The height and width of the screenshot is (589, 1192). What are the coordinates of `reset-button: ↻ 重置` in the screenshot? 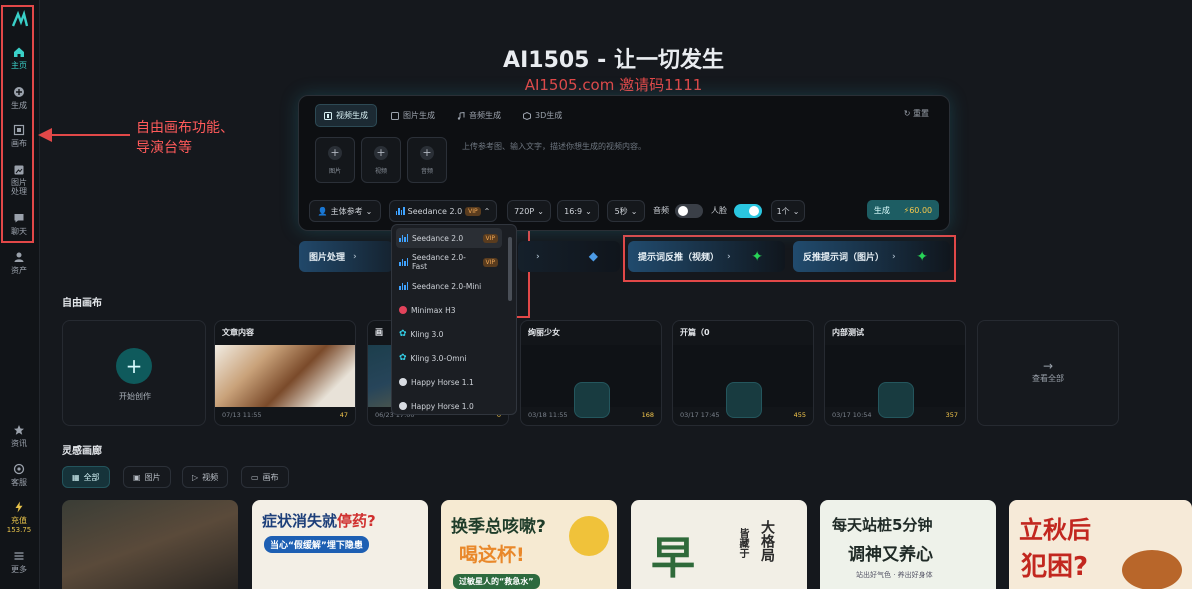 It's located at (916, 113).